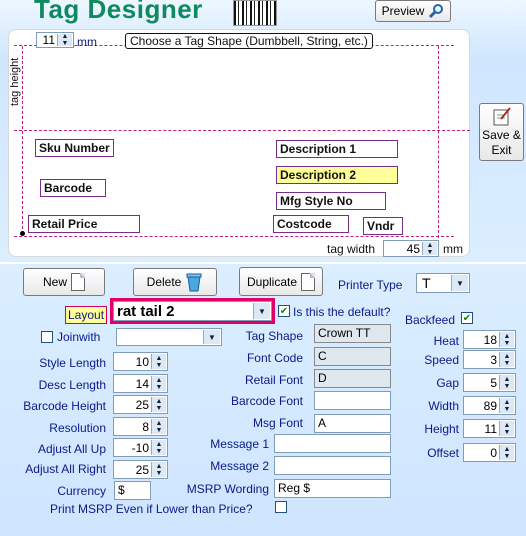  Describe the element at coordinates (194, 282) in the screenshot. I see `trash-icon` at that location.